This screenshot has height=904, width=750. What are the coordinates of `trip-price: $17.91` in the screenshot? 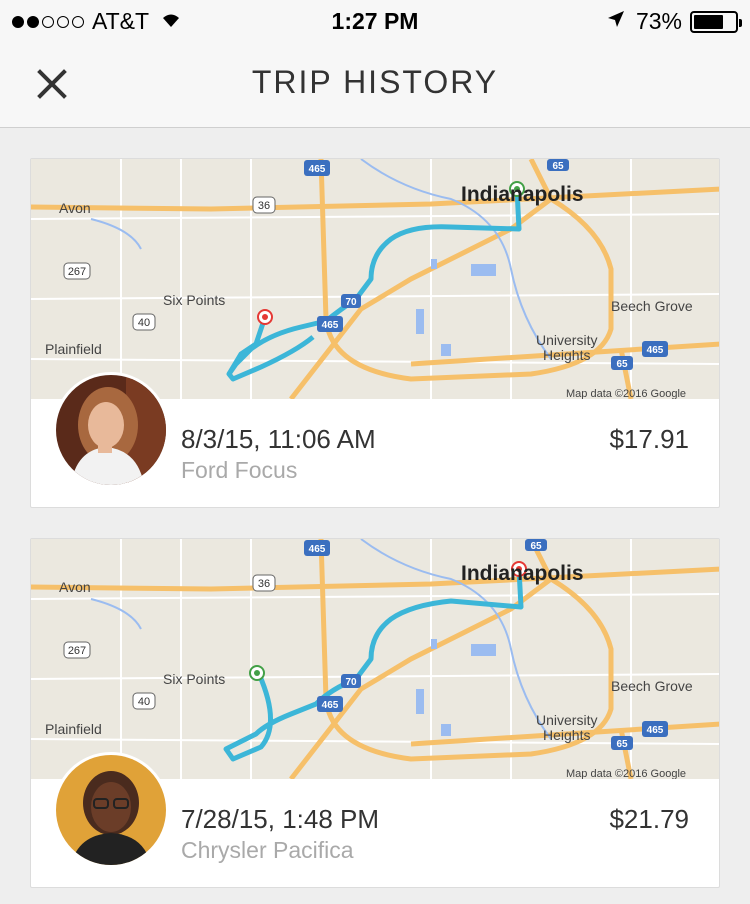 It's located at (649, 439).